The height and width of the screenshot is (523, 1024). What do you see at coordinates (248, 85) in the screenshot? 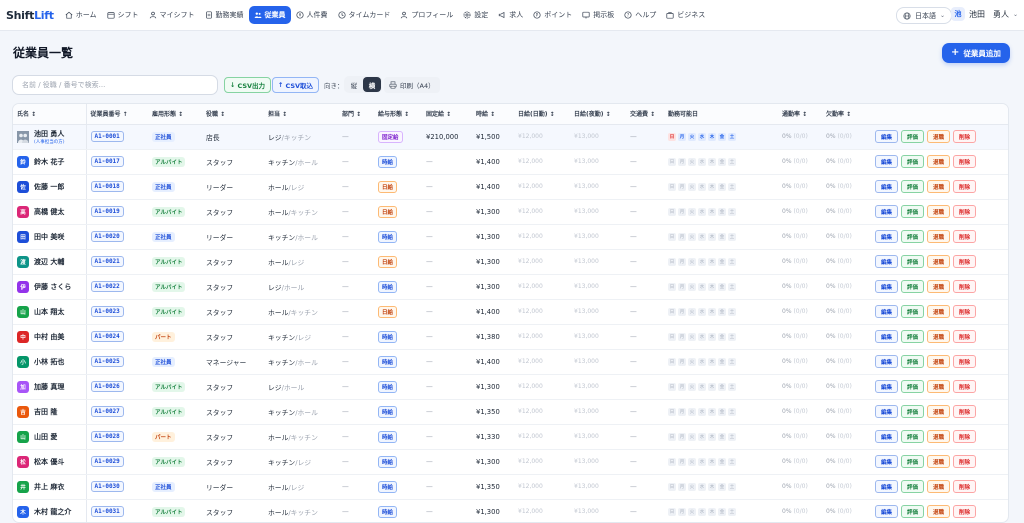
I see `csv-export-button: ↓ CSV出力` at bounding box center [248, 85].